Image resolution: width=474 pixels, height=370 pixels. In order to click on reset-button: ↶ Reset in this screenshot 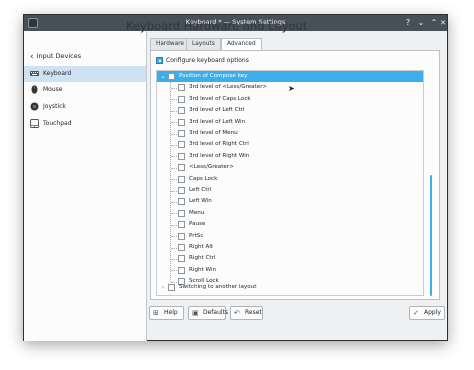, I will do `click(246, 313)`.